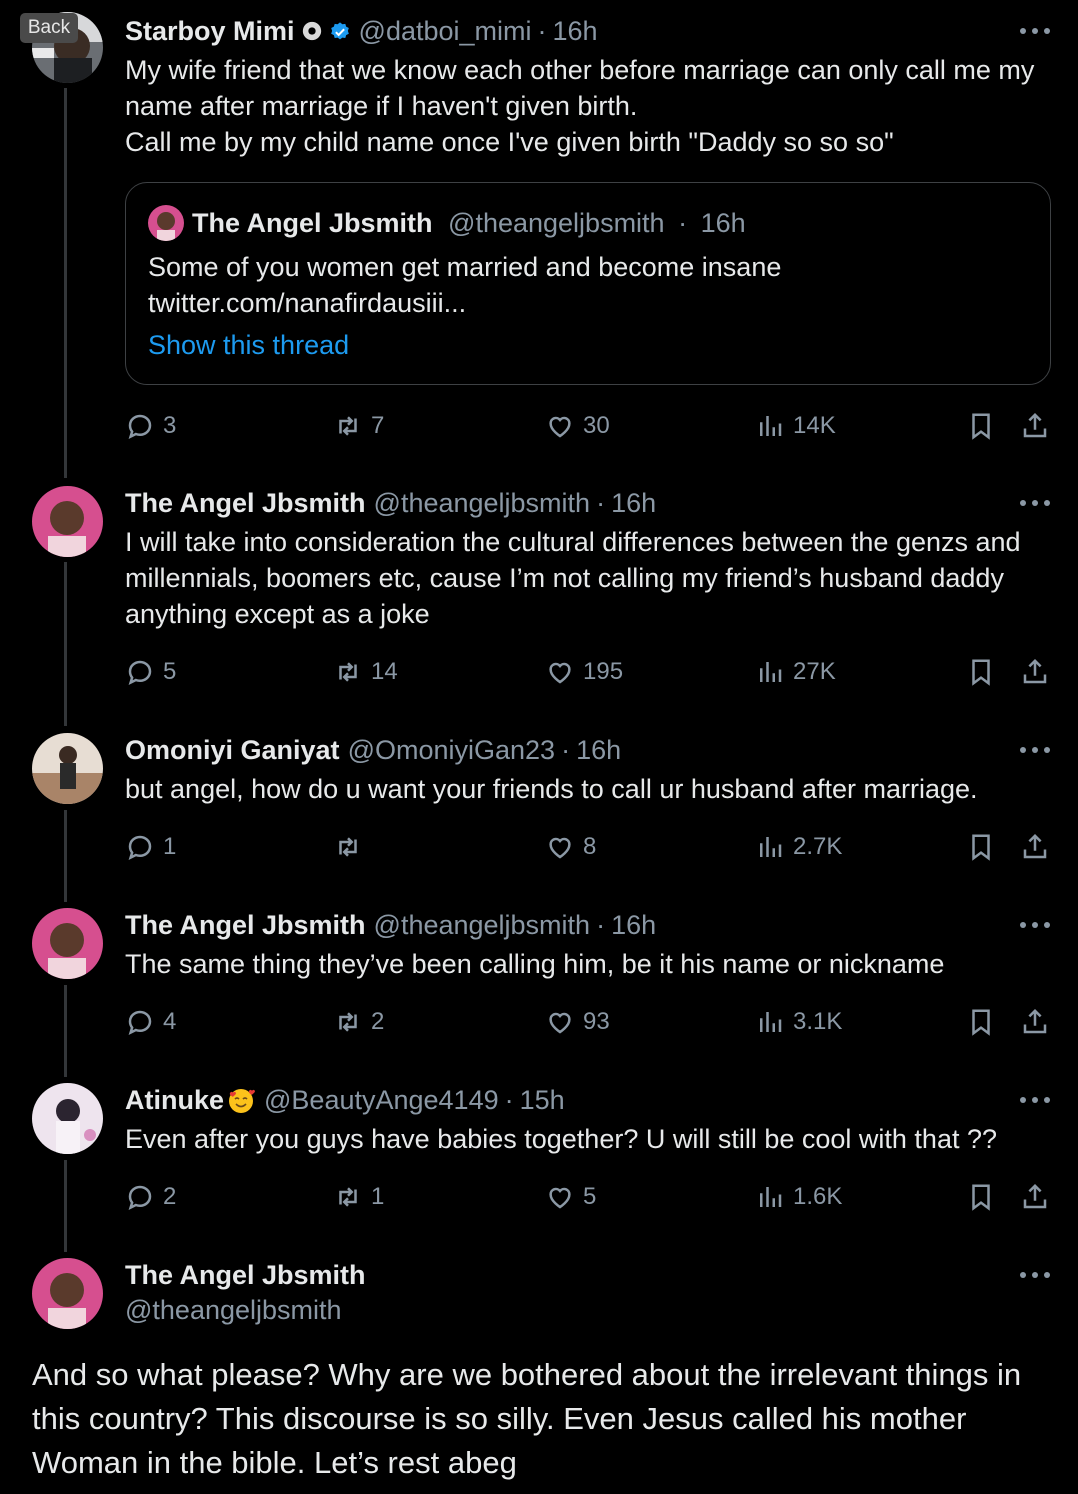  I want to click on tweet-actions: 3 7 30 14K, so click(539, 426).